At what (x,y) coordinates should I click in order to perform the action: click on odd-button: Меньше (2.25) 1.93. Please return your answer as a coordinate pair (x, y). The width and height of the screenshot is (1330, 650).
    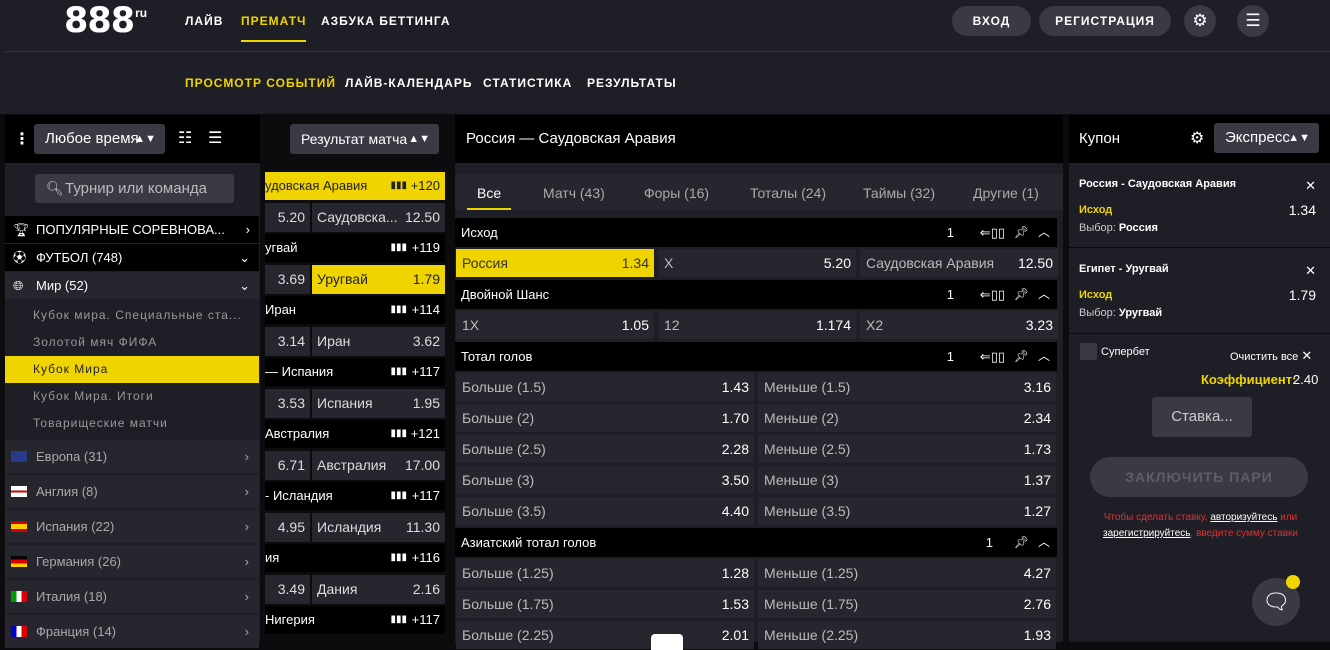
    Looking at the image, I should click on (907, 635).